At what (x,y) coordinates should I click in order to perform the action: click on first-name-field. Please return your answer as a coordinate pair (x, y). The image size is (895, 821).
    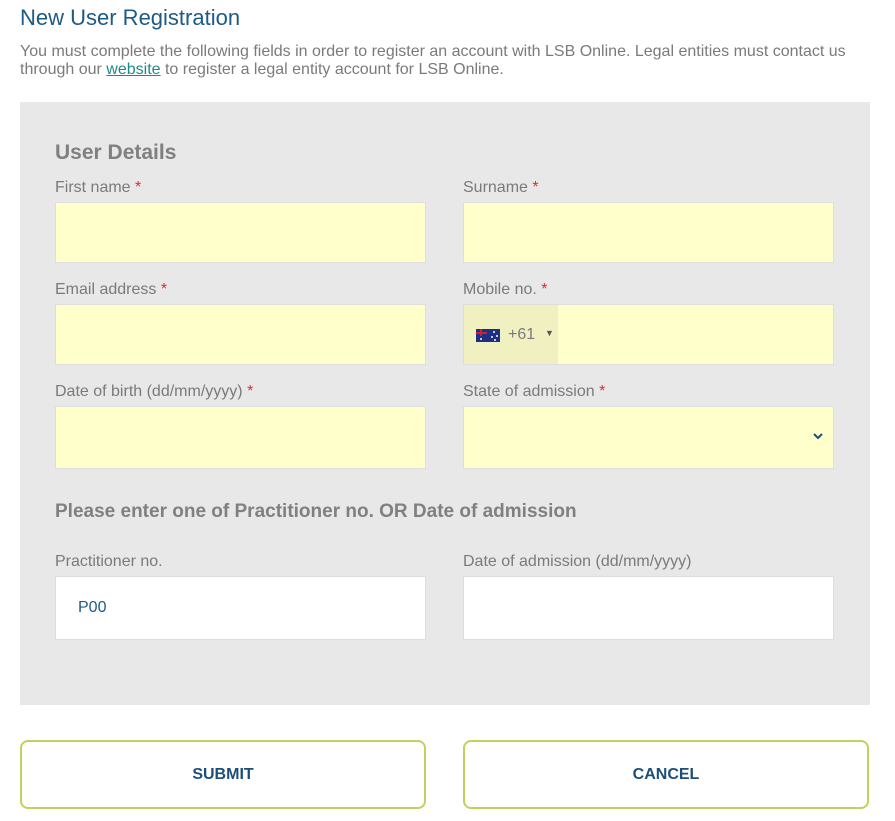
    Looking at the image, I should click on (240, 232).